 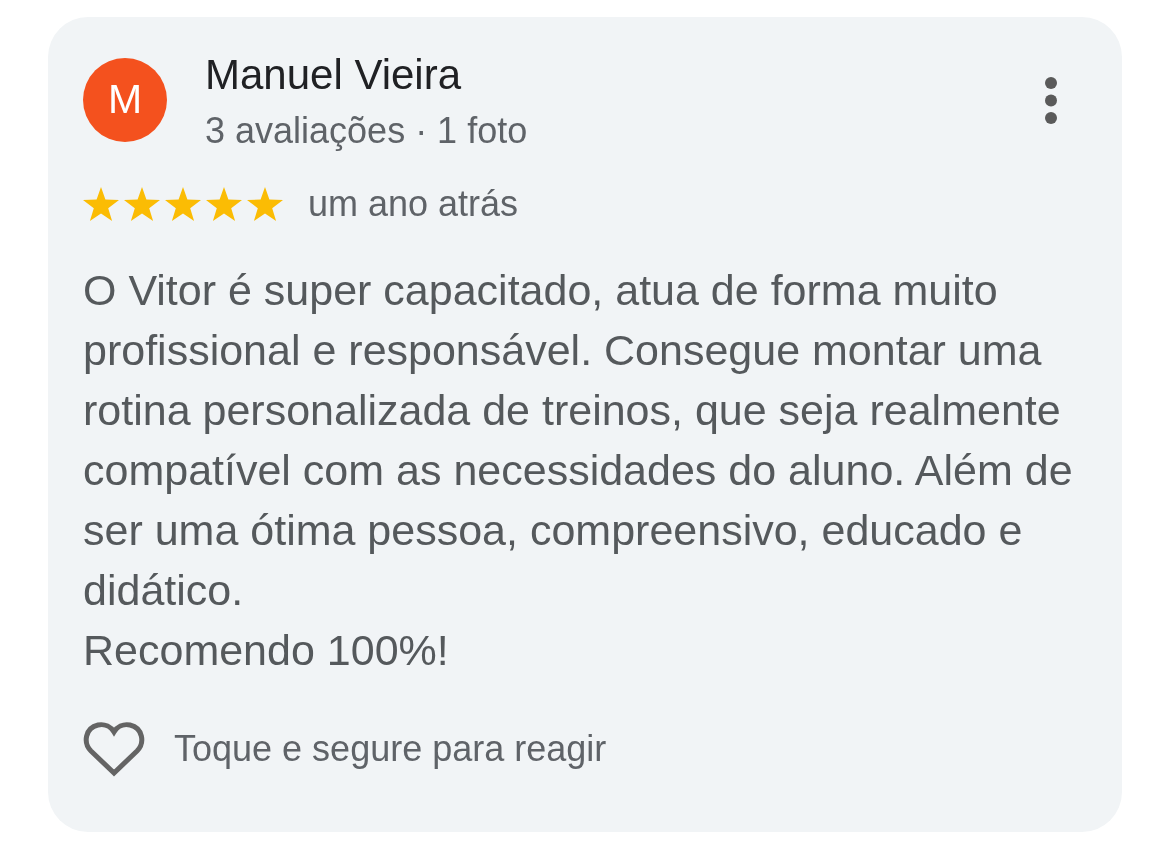 I want to click on more-options-icon, so click(x=1051, y=100).